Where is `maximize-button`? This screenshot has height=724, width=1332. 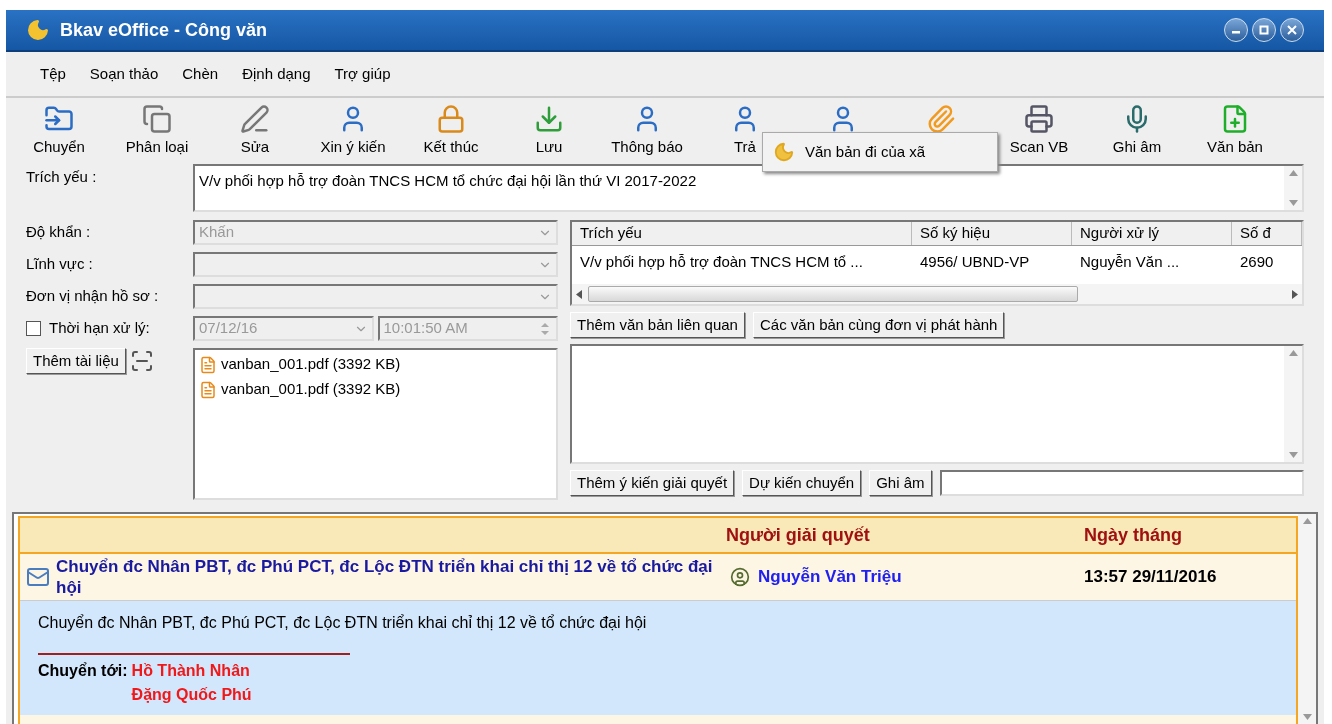 maximize-button is located at coordinates (1264, 30).